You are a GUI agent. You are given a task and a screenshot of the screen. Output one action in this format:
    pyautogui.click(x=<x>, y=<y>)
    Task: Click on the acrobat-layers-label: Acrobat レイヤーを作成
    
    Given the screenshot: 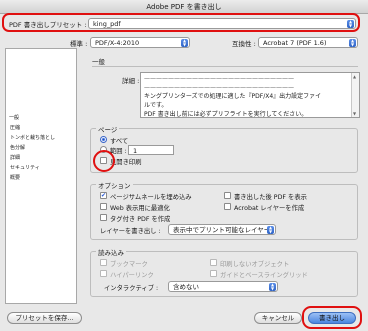 What is the action you would take?
    pyautogui.click(x=269, y=208)
    